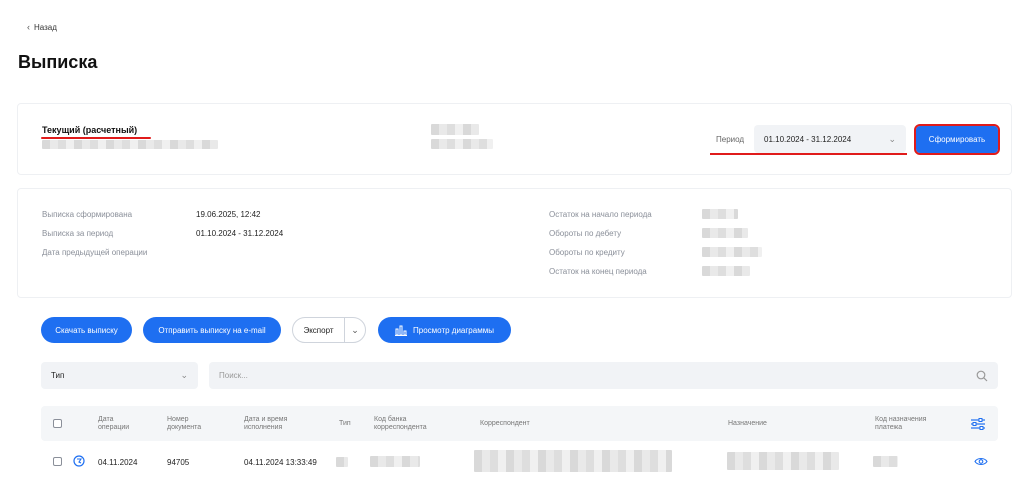  Describe the element at coordinates (192, 424) in the screenshot. I see `column-header-doc-number: Номер документа` at that location.